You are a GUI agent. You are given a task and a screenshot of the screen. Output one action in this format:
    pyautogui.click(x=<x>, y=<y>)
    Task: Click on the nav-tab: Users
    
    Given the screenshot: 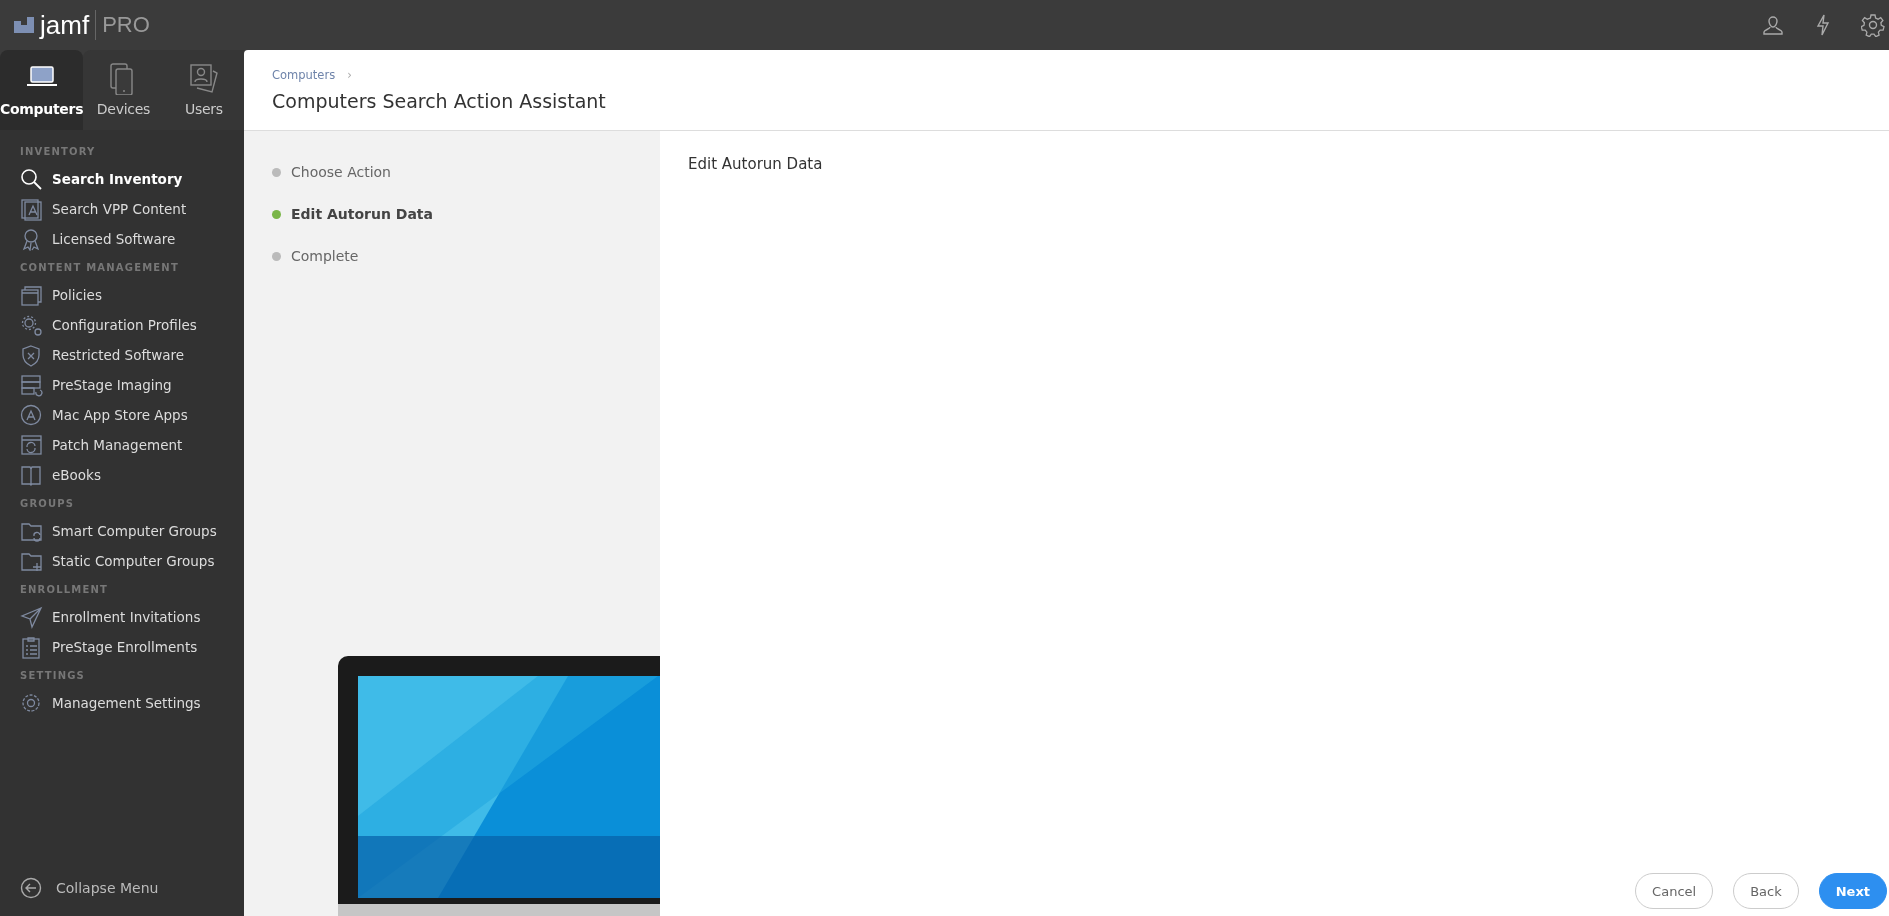 What is the action you would take?
    pyautogui.click(x=203, y=90)
    